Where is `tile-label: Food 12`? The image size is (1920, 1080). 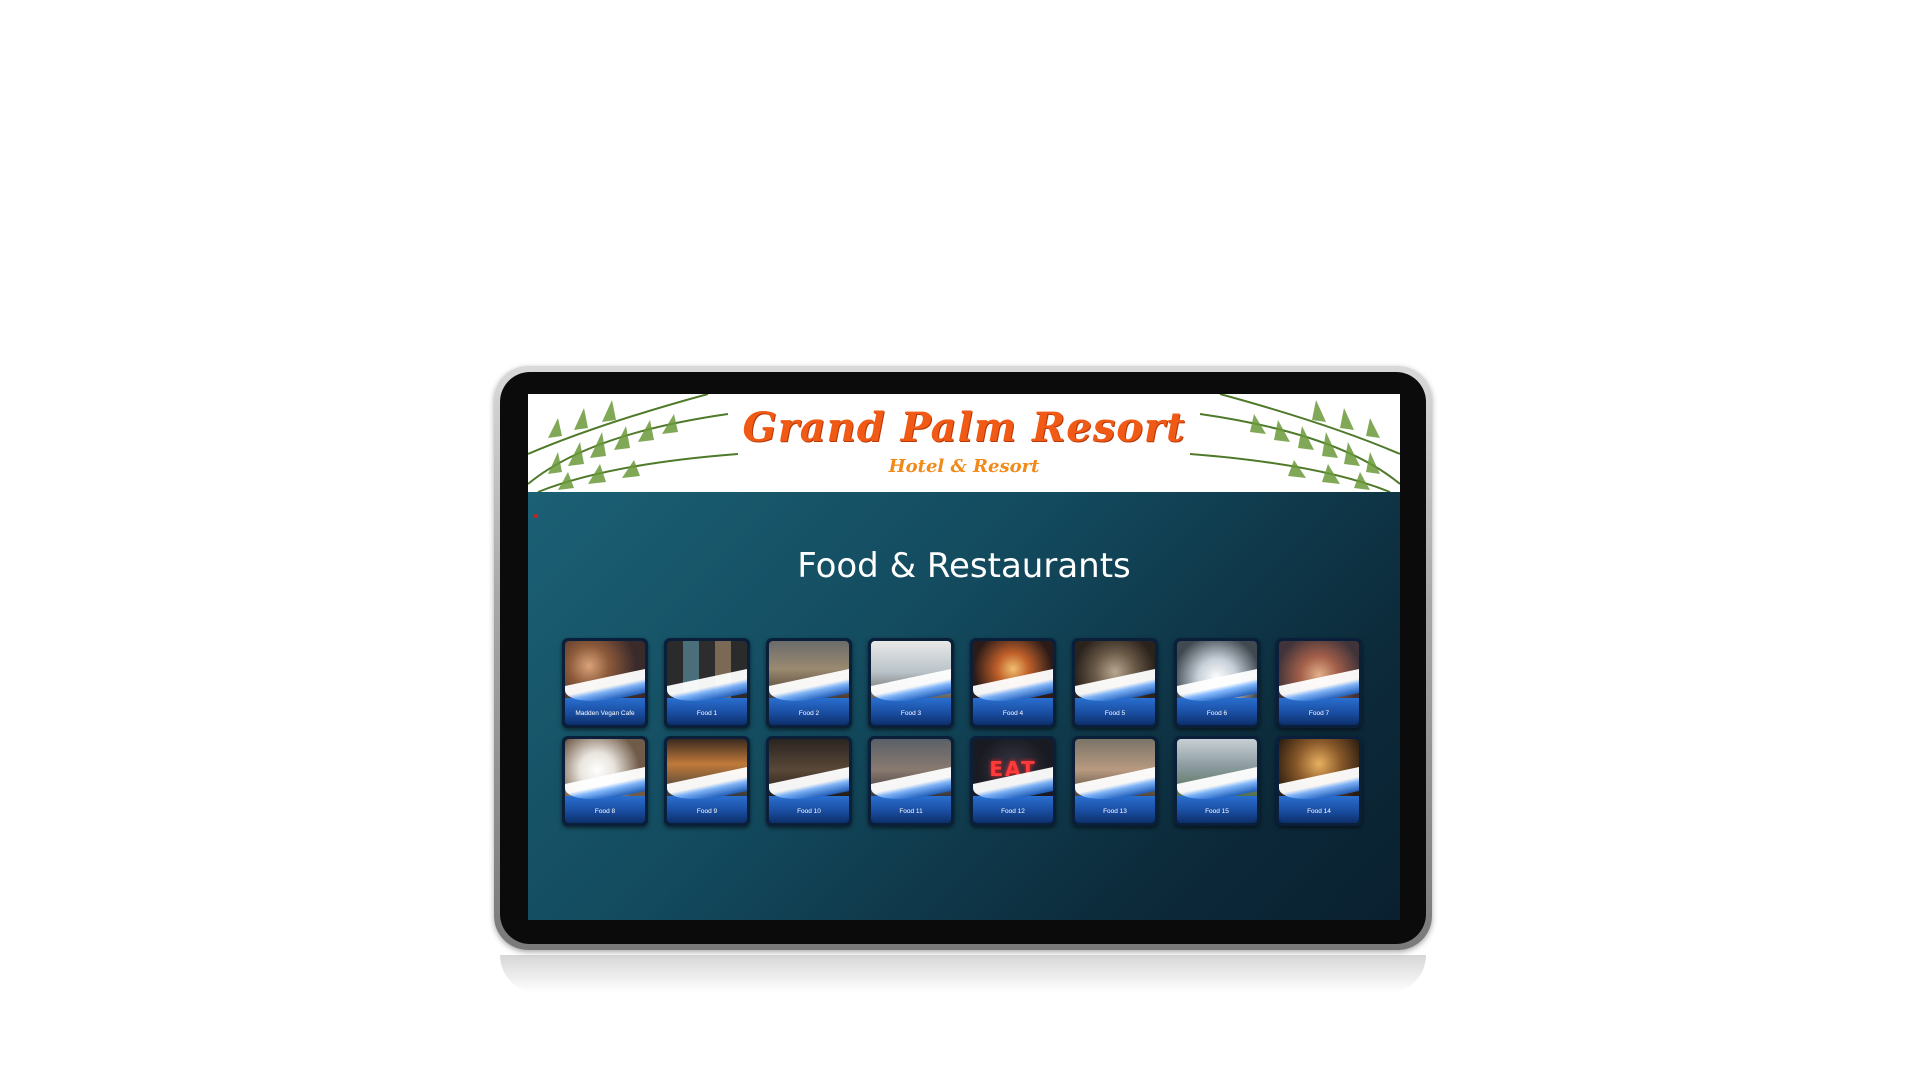
tile-label: Food 12 is located at coordinates (1013, 811).